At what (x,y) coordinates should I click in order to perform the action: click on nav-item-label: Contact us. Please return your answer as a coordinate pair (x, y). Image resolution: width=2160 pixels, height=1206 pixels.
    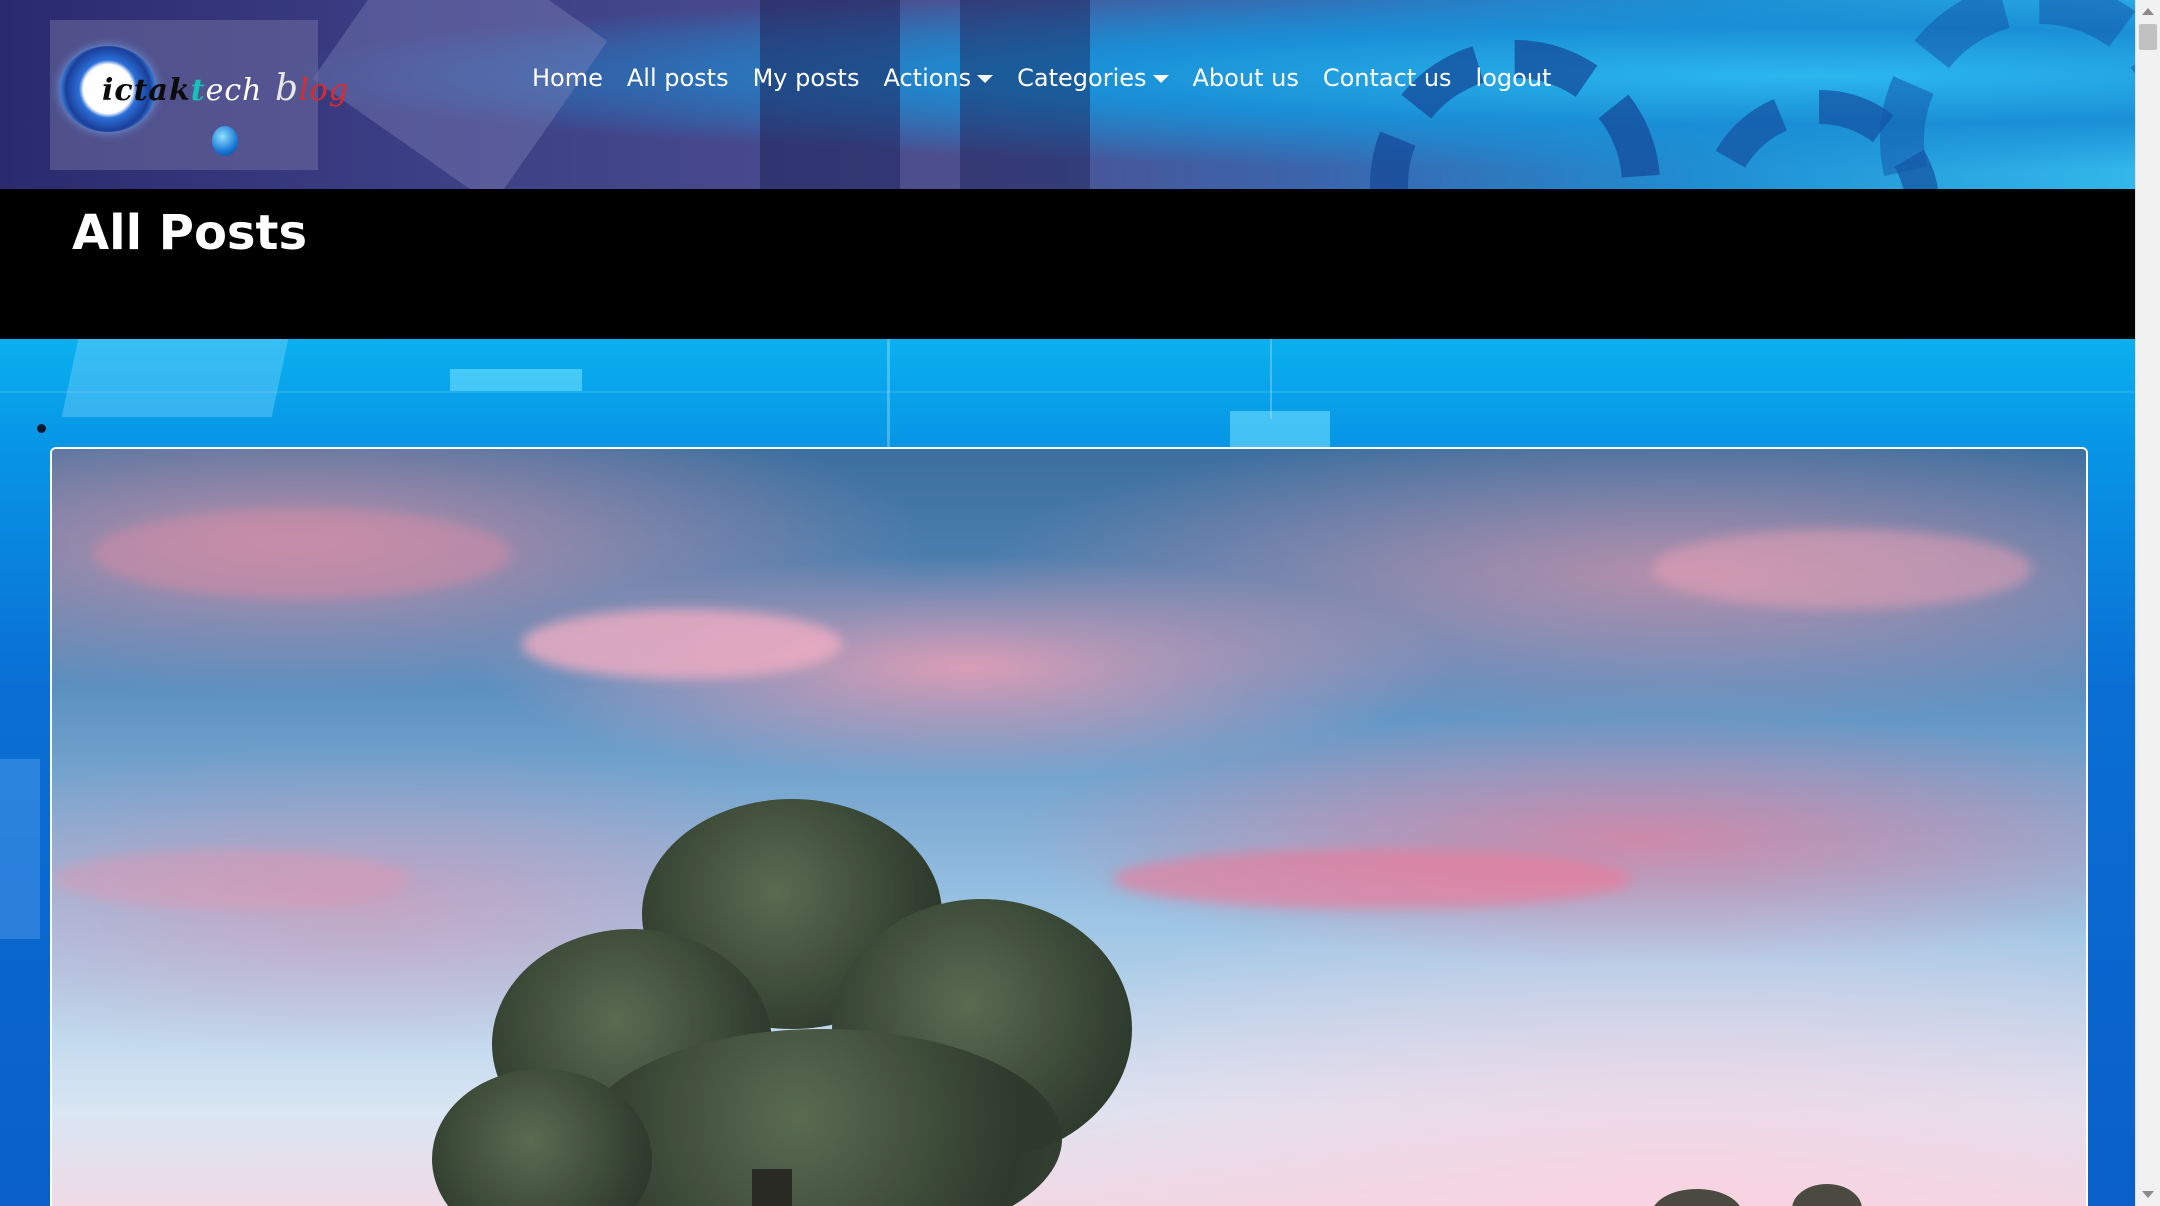
    Looking at the image, I should click on (1387, 78).